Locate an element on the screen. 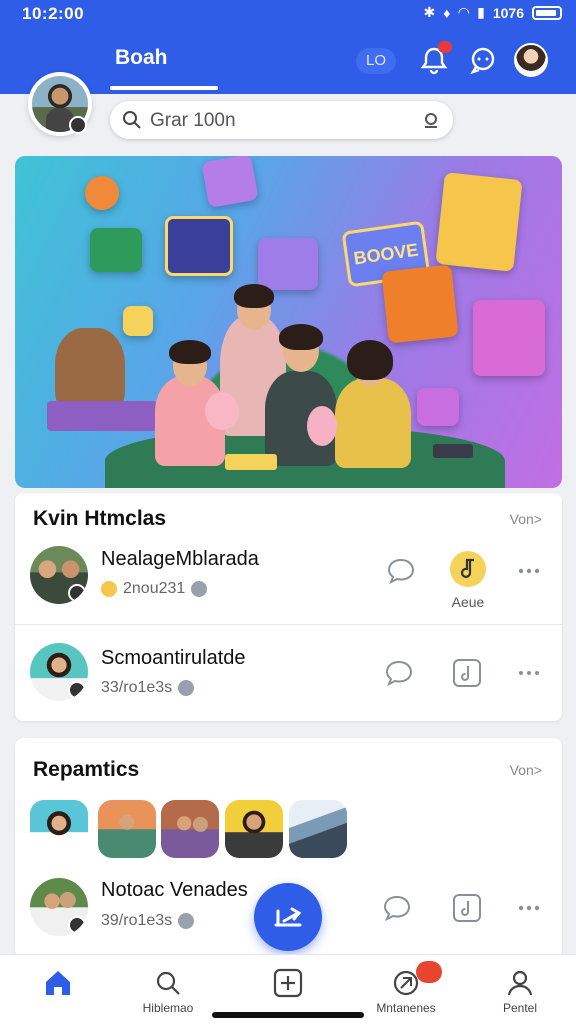  signal-icon: ▮ is located at coordinates (481, 12).